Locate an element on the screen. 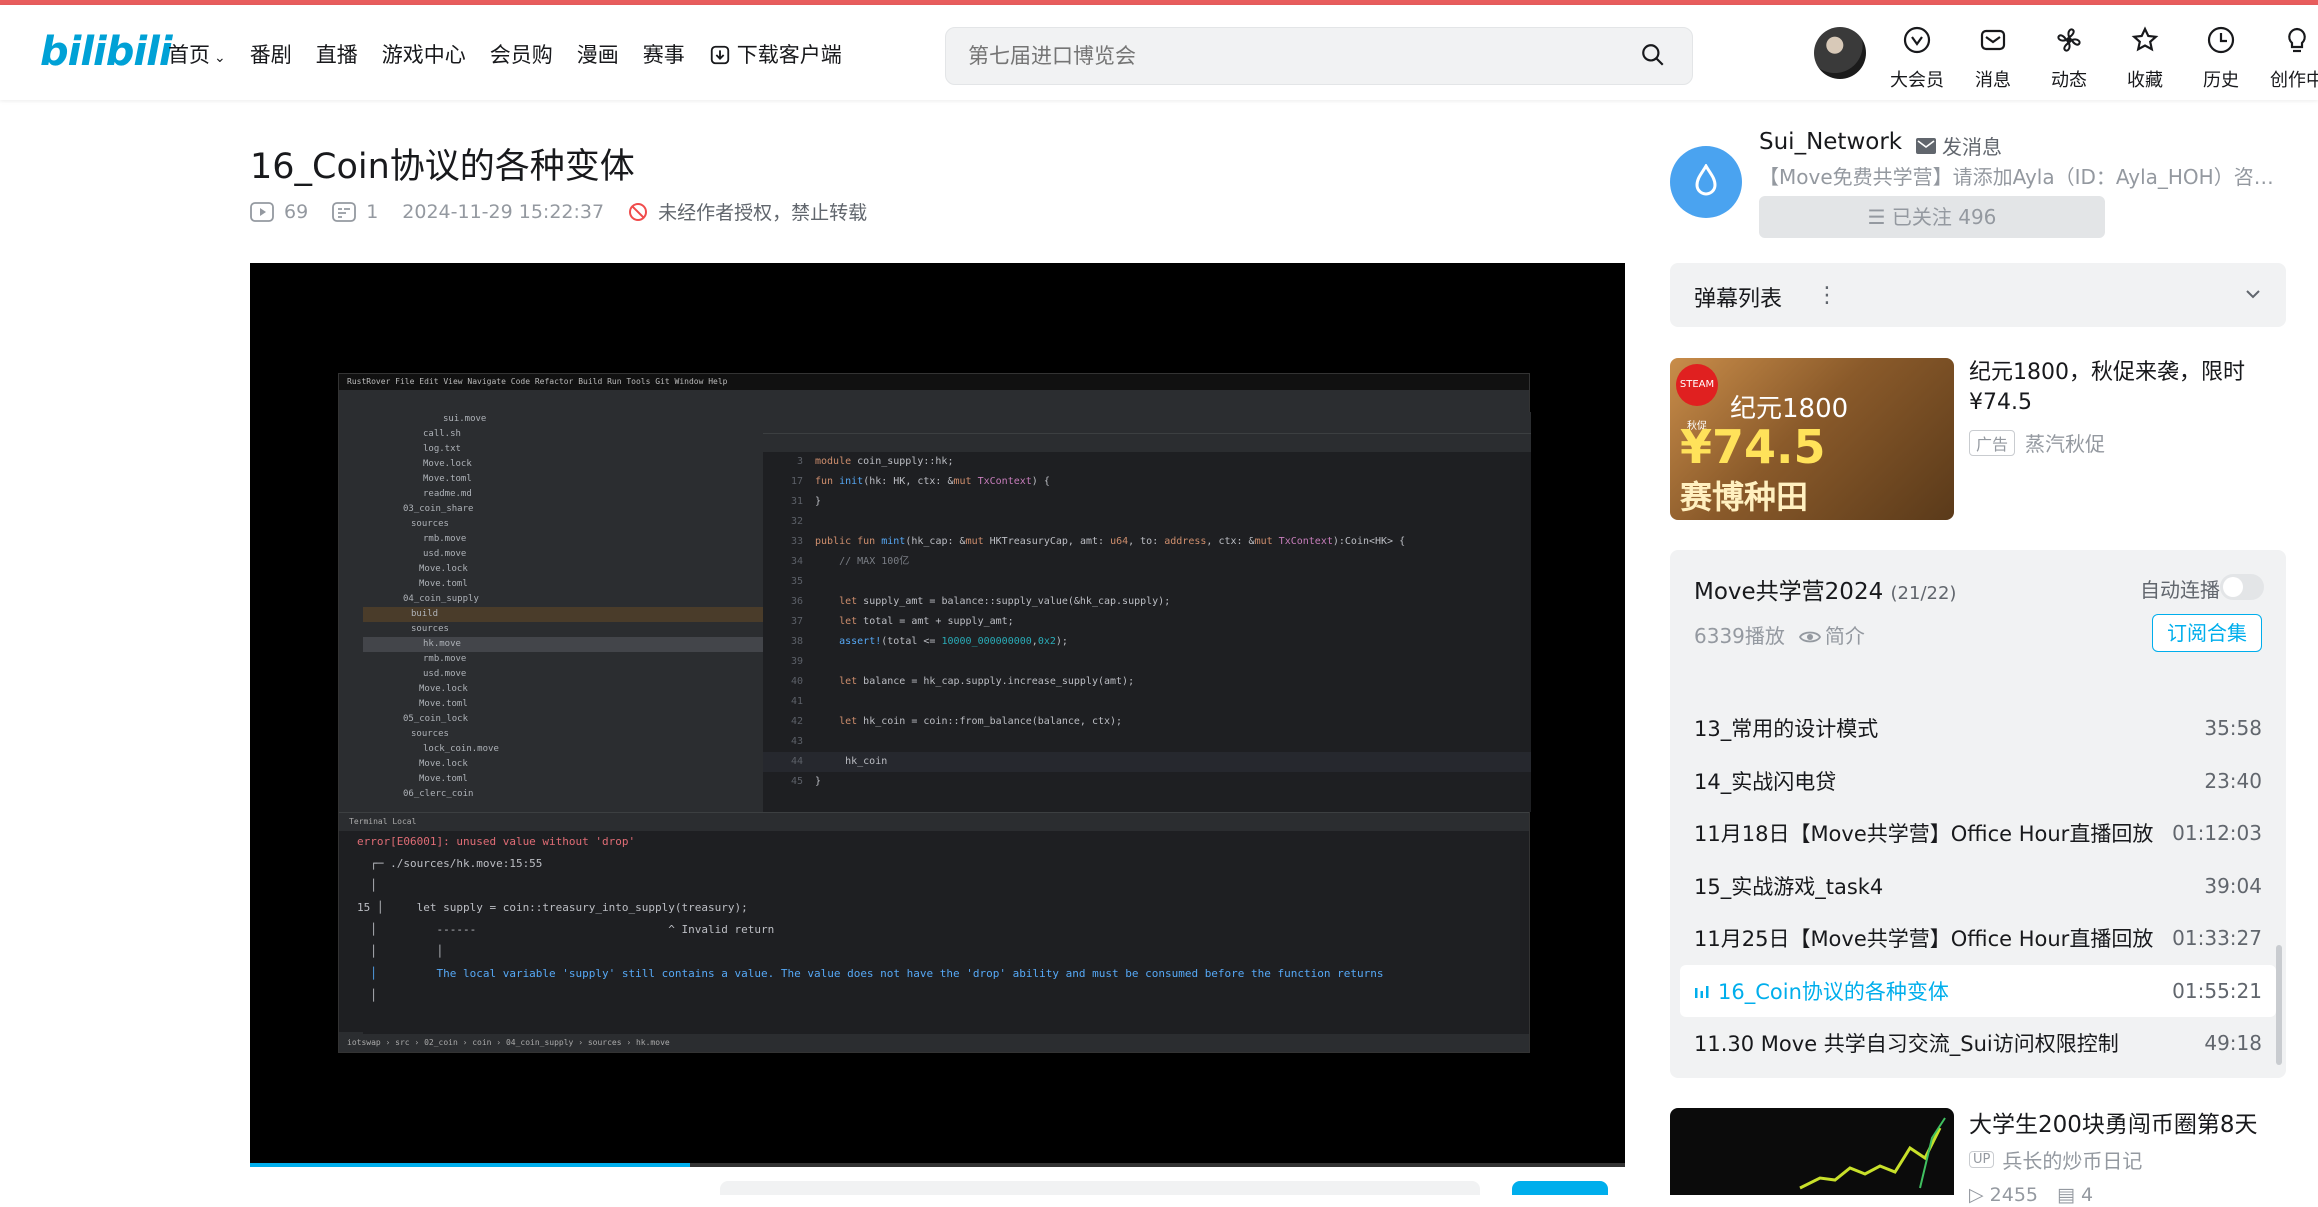 This screenshot has height=1207, width=2318. bilibili-logo: bilibili is located at coordinates (106, 52).